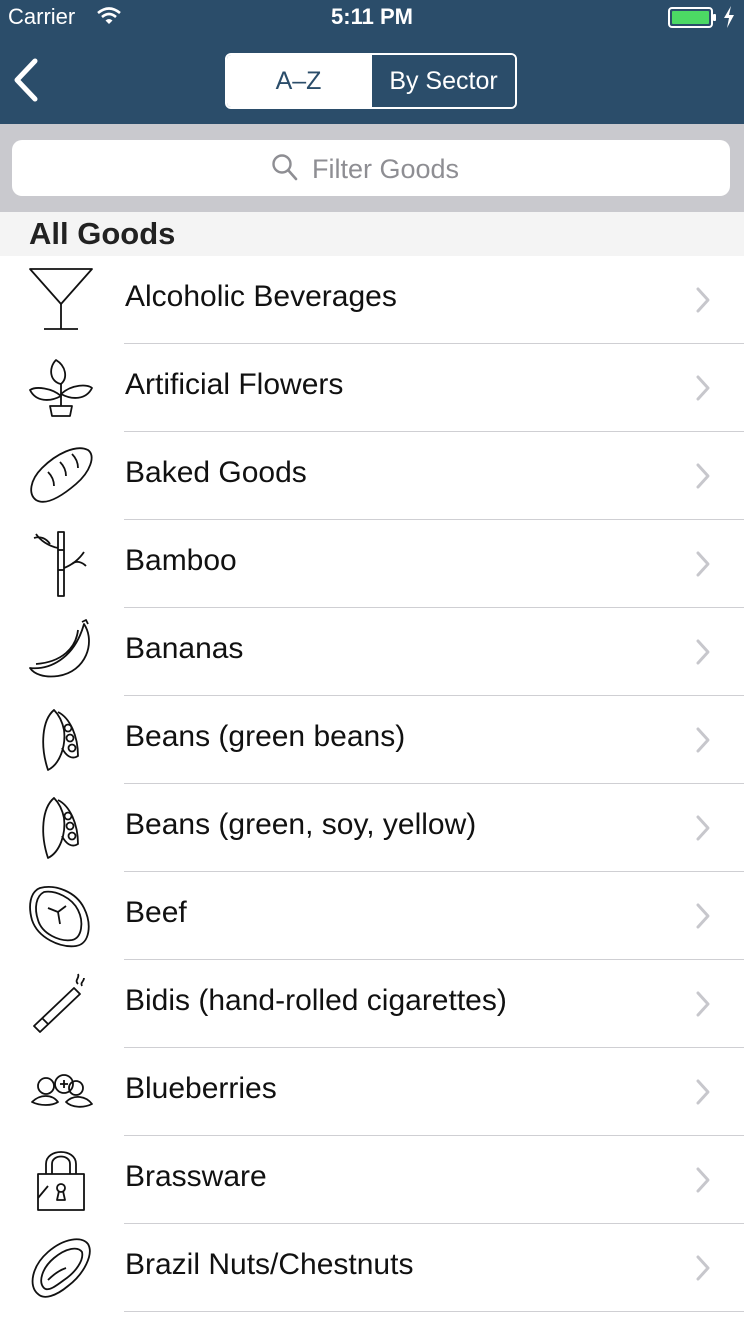 The image size is (744, 1328). Describe the element at coordinates (61, 300) in the screenshot. I see `cocktail-glass-icon` at that location.